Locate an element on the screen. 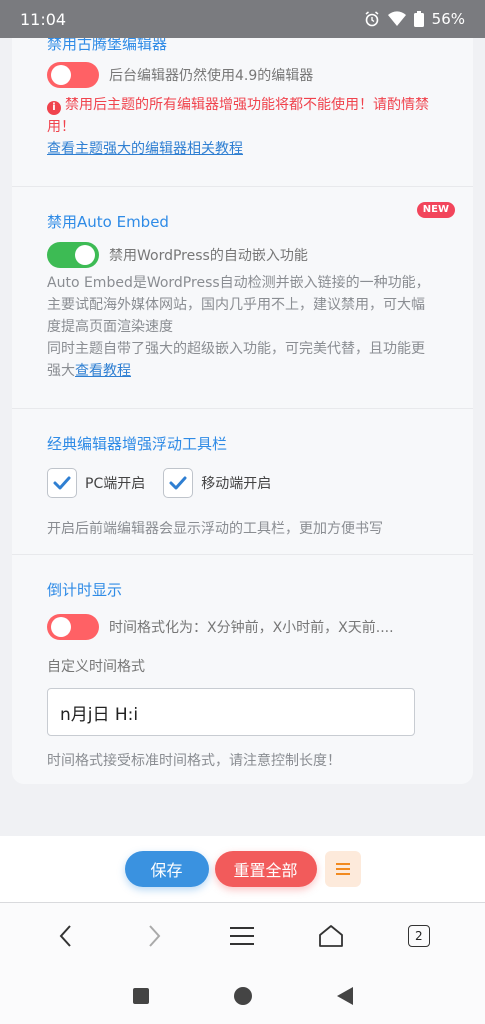  forward-button is located at coordinates (154, 936).